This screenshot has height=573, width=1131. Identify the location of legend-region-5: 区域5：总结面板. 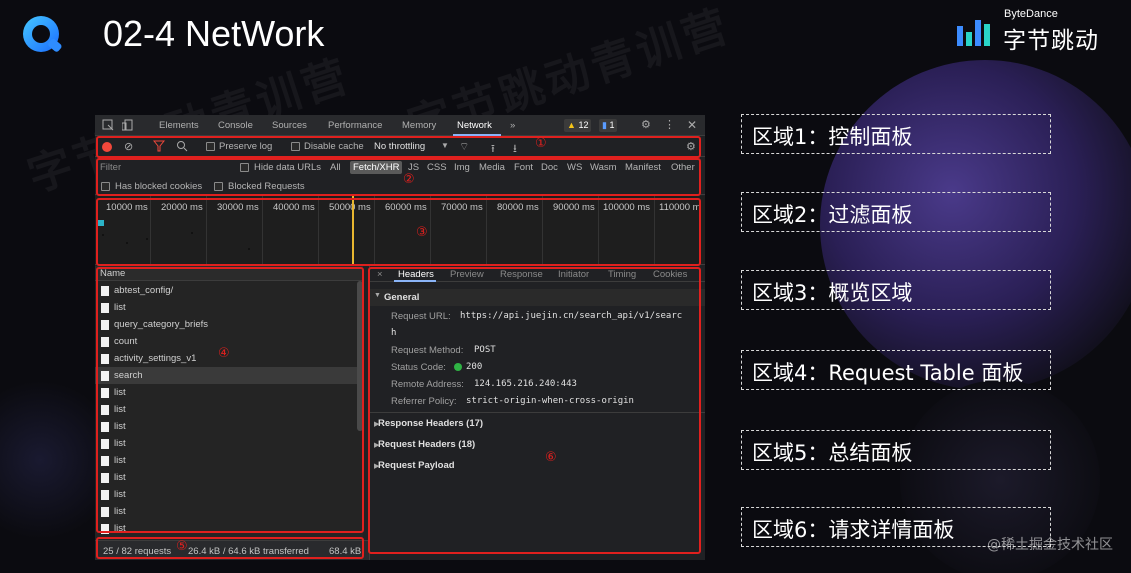
(896, 450).